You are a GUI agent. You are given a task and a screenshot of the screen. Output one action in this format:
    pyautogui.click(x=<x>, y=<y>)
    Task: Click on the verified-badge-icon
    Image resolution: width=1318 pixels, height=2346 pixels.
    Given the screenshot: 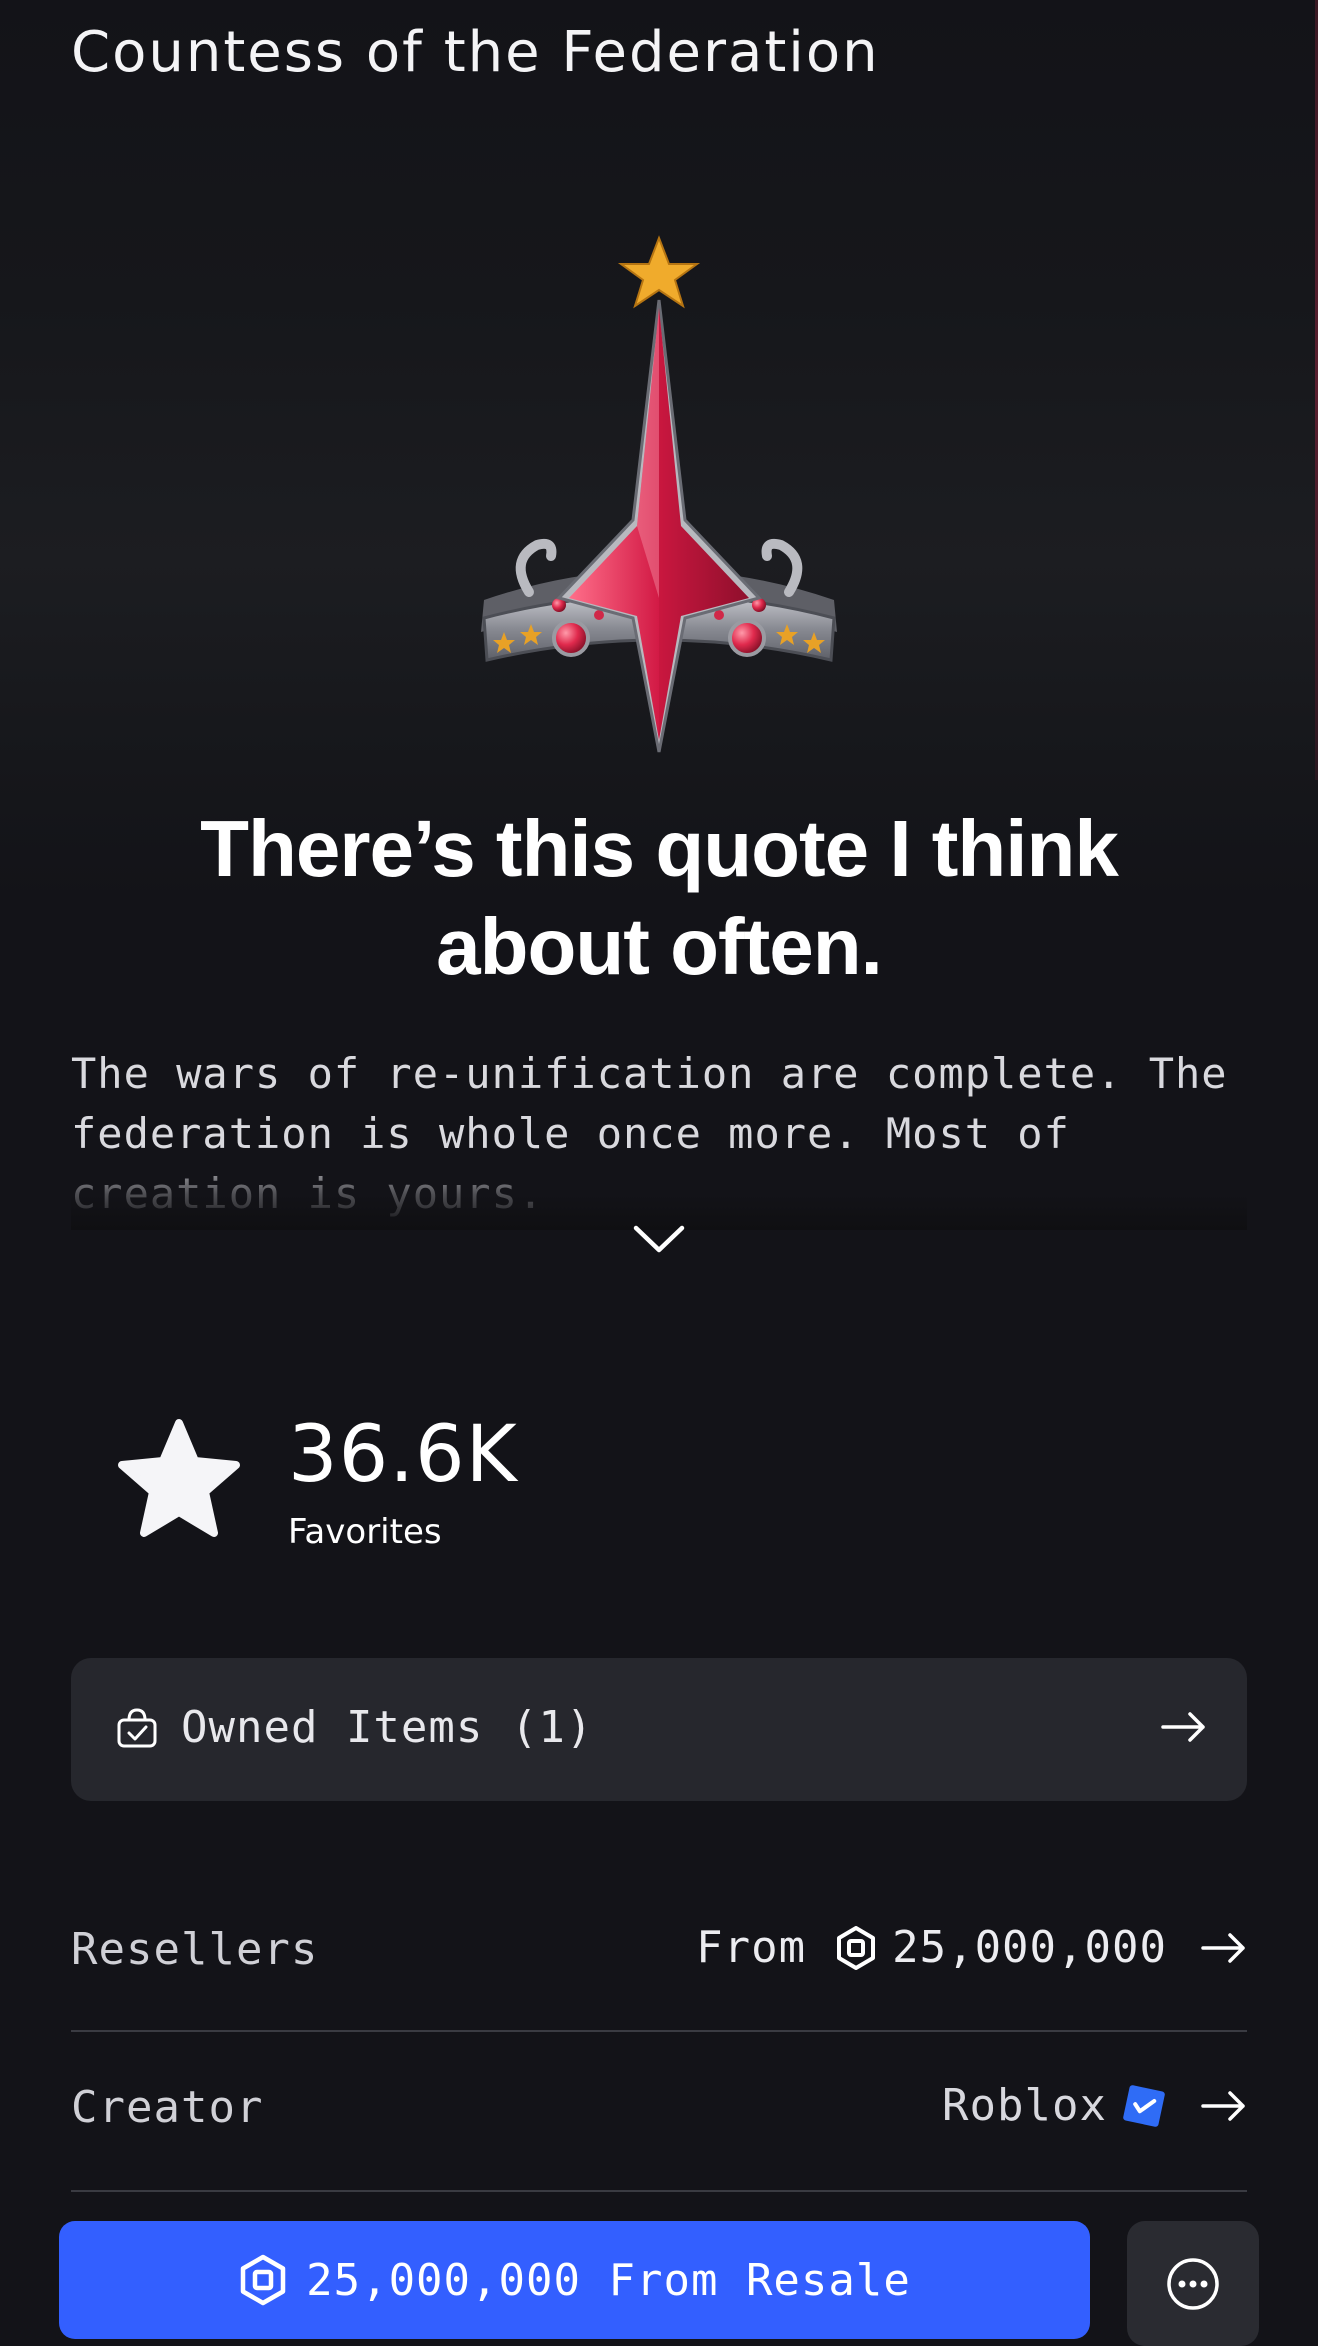 What is the action you would take?
    pyautogui.click(x=1144, y=2106)
    